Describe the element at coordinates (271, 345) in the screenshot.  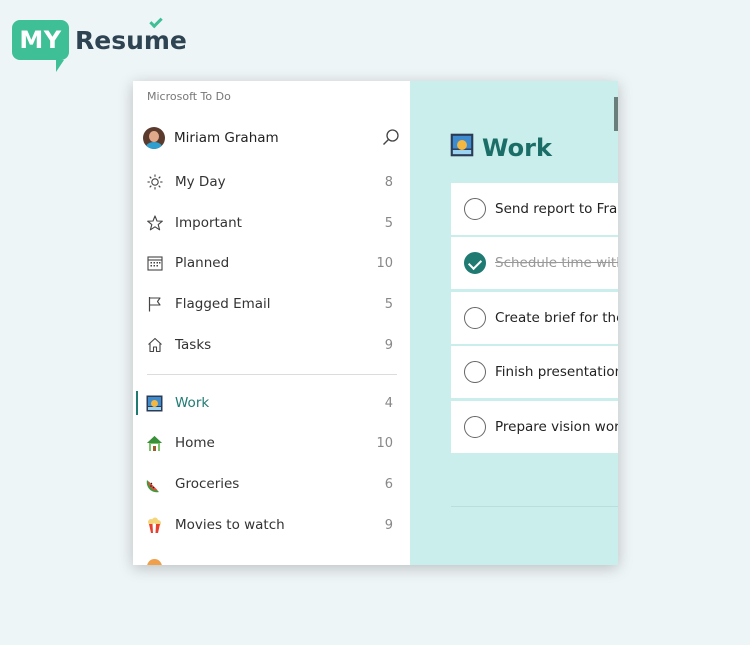
I see `sidebar-item-tasks: Tasks 9` at that location.